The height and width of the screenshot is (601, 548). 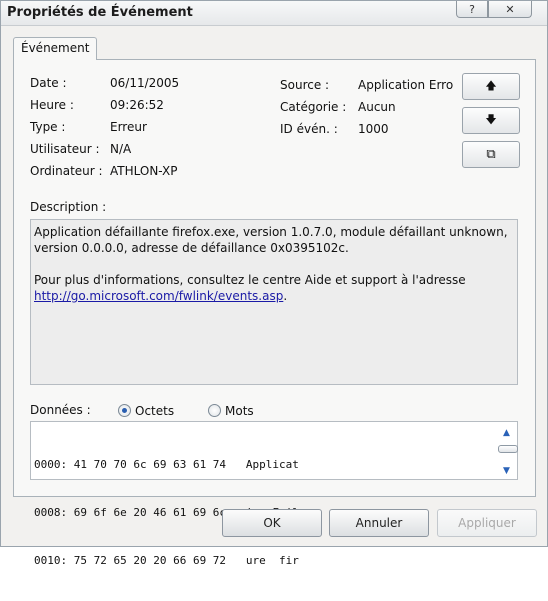 I want to click on event-id-label: ID évén. :, so click(x=309, y=129).